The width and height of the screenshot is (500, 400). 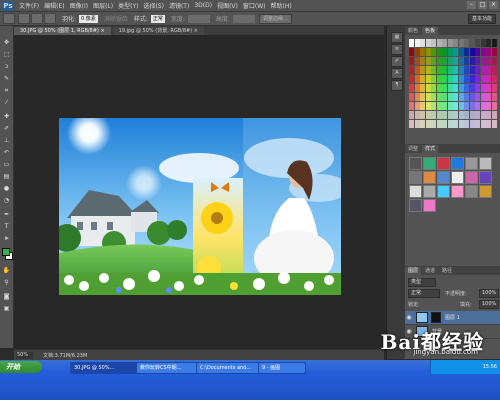 I want to click on tab-paths: 路径, so click(x=447, y=271).